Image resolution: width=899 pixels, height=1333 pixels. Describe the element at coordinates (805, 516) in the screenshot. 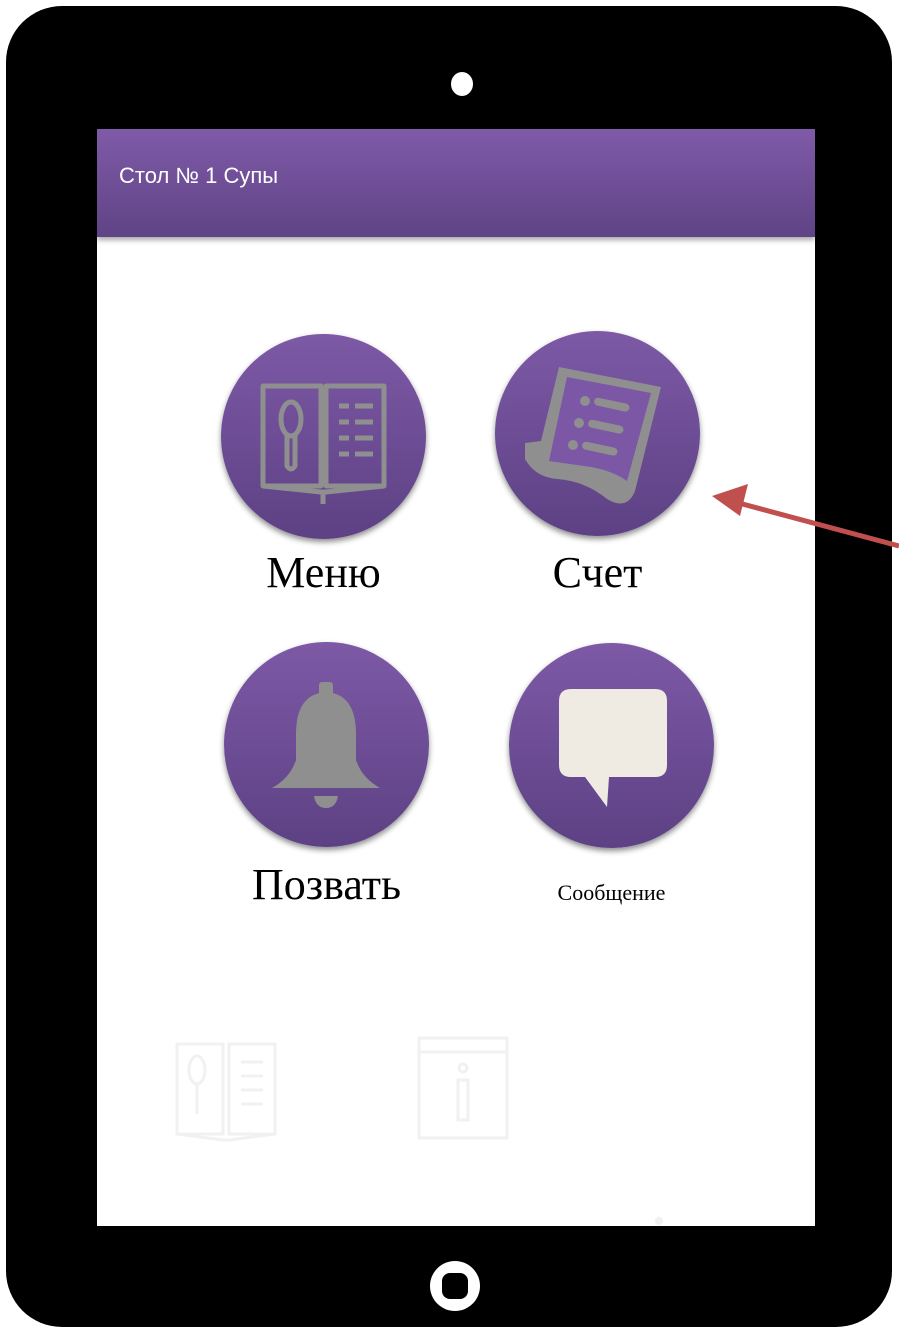

I see `annotation-arrow-icon` at that location.